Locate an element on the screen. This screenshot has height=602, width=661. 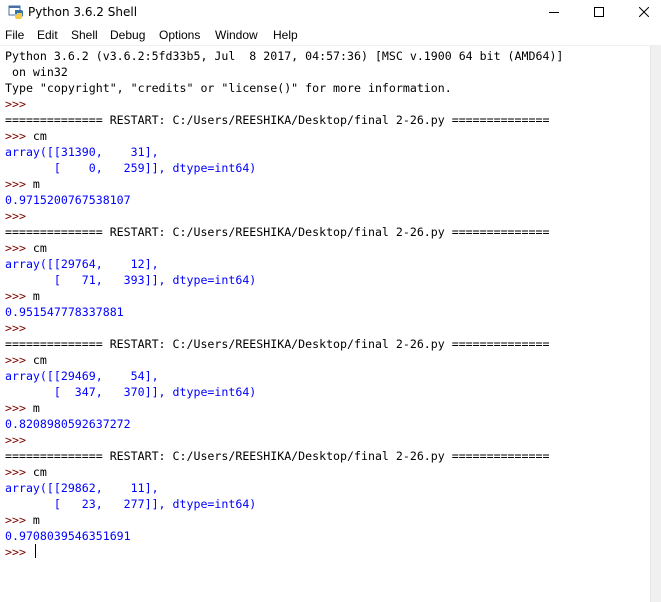
menu-options: Options is located at coordinates (179, 35).